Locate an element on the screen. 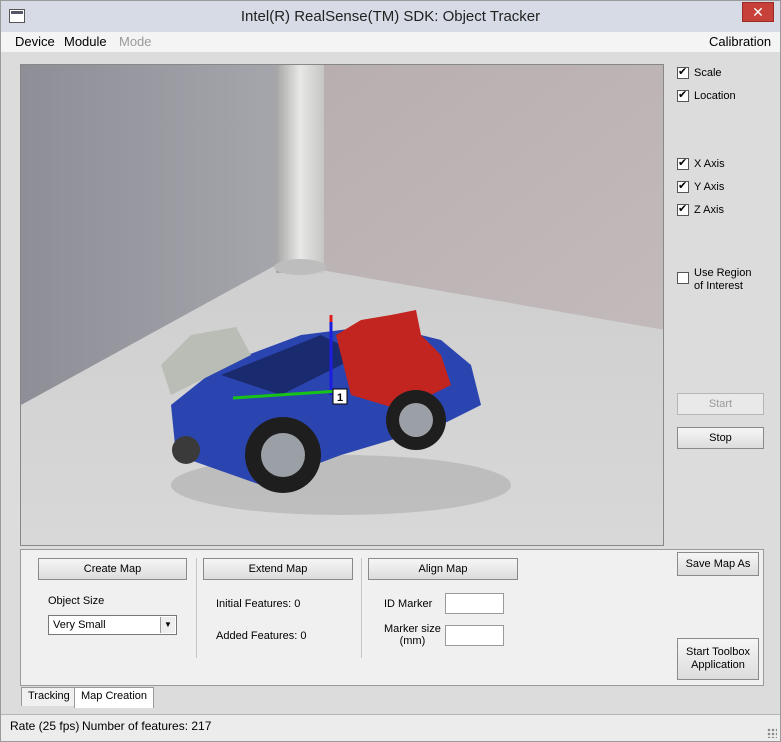  z-axis-option: Z Axis is located at coordinates (700, 209).